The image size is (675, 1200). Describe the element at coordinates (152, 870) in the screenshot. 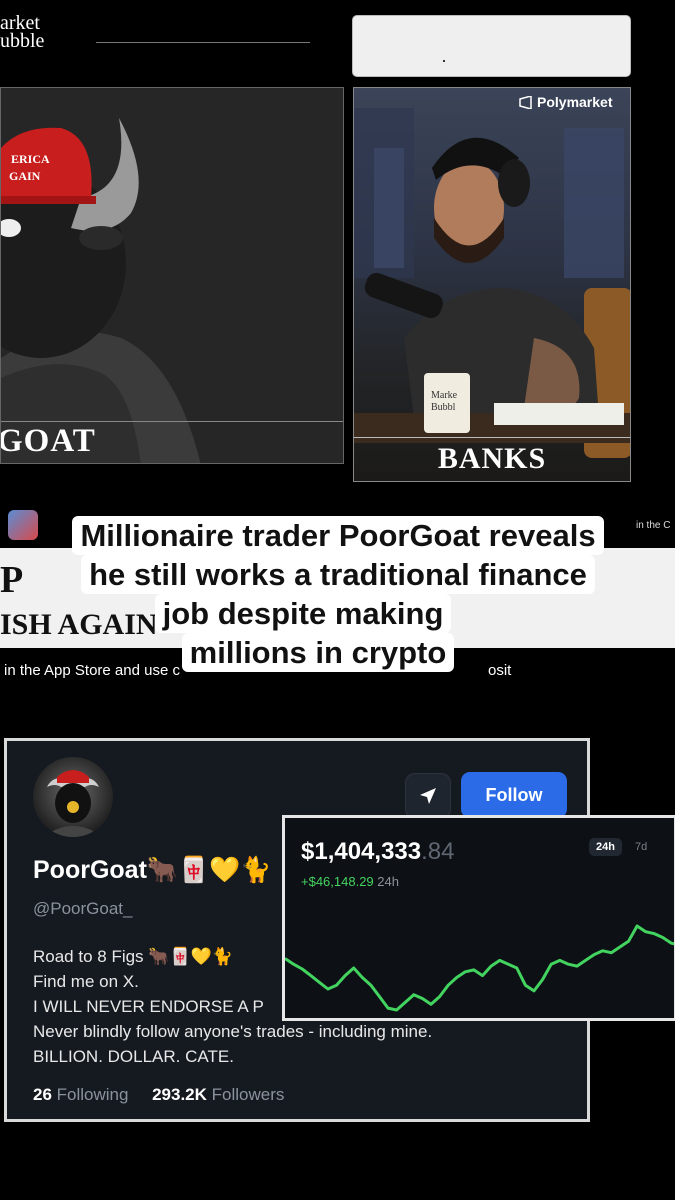

I see `profile-name: PoorGoat🐂🀄💛🐈` at that location.